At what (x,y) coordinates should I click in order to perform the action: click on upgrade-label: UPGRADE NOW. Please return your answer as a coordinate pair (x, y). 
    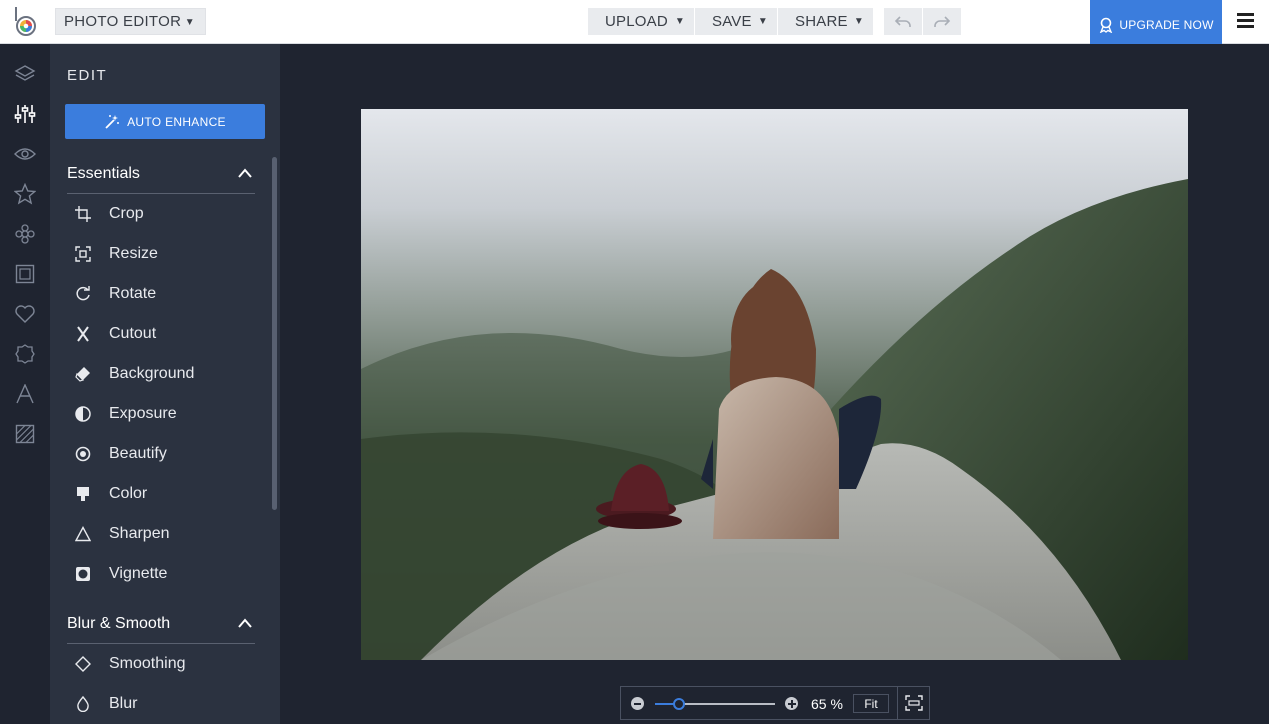
    Looking at the image, I should click on (1166, 25).